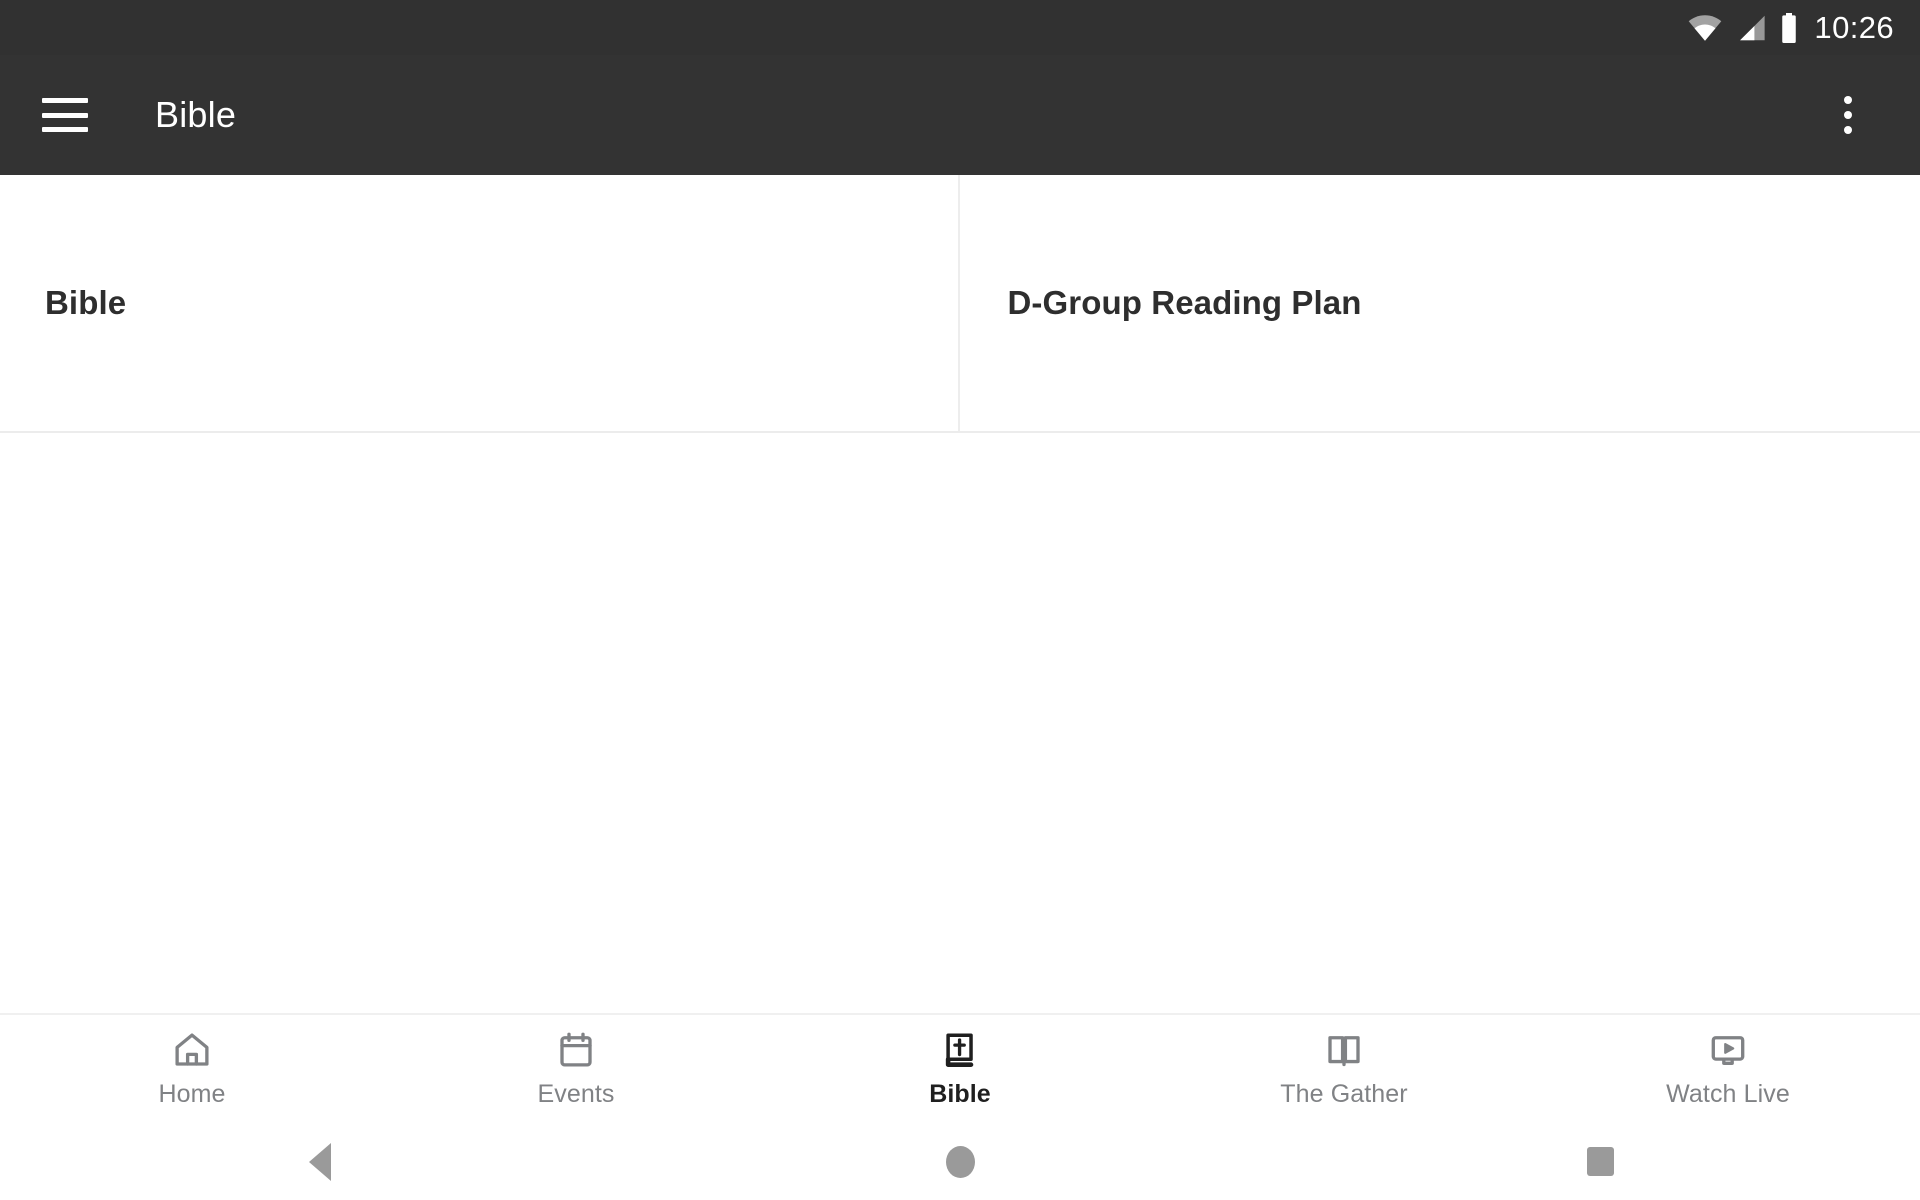 Image resolution: width=1920 pixels, height=1200 pixels. Describe the element at coordinates (192, 1069) in the screenshot. I see `nav-item-home: Home` at that location.